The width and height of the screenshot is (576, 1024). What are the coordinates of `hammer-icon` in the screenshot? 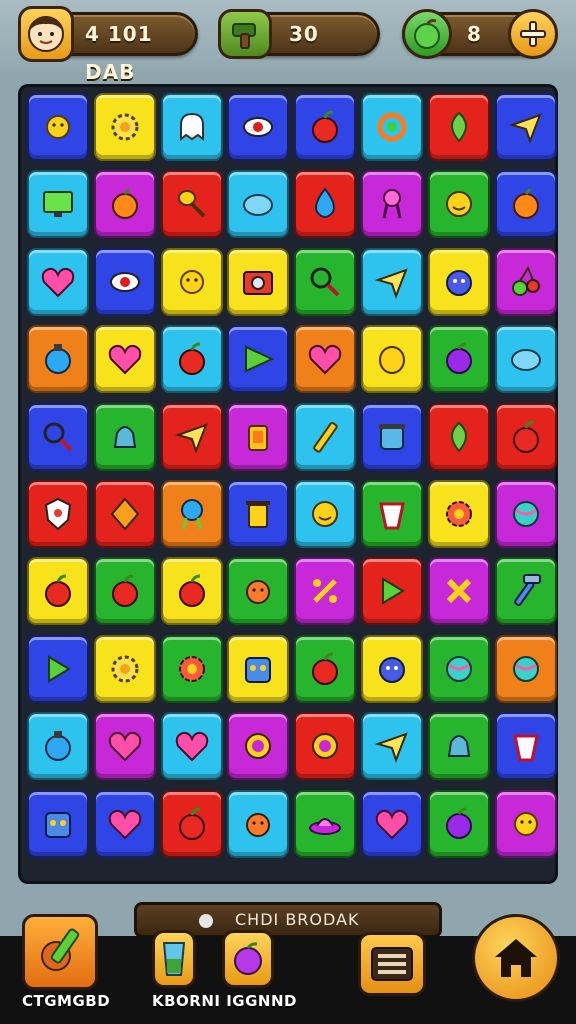 It's located at (527, 590).